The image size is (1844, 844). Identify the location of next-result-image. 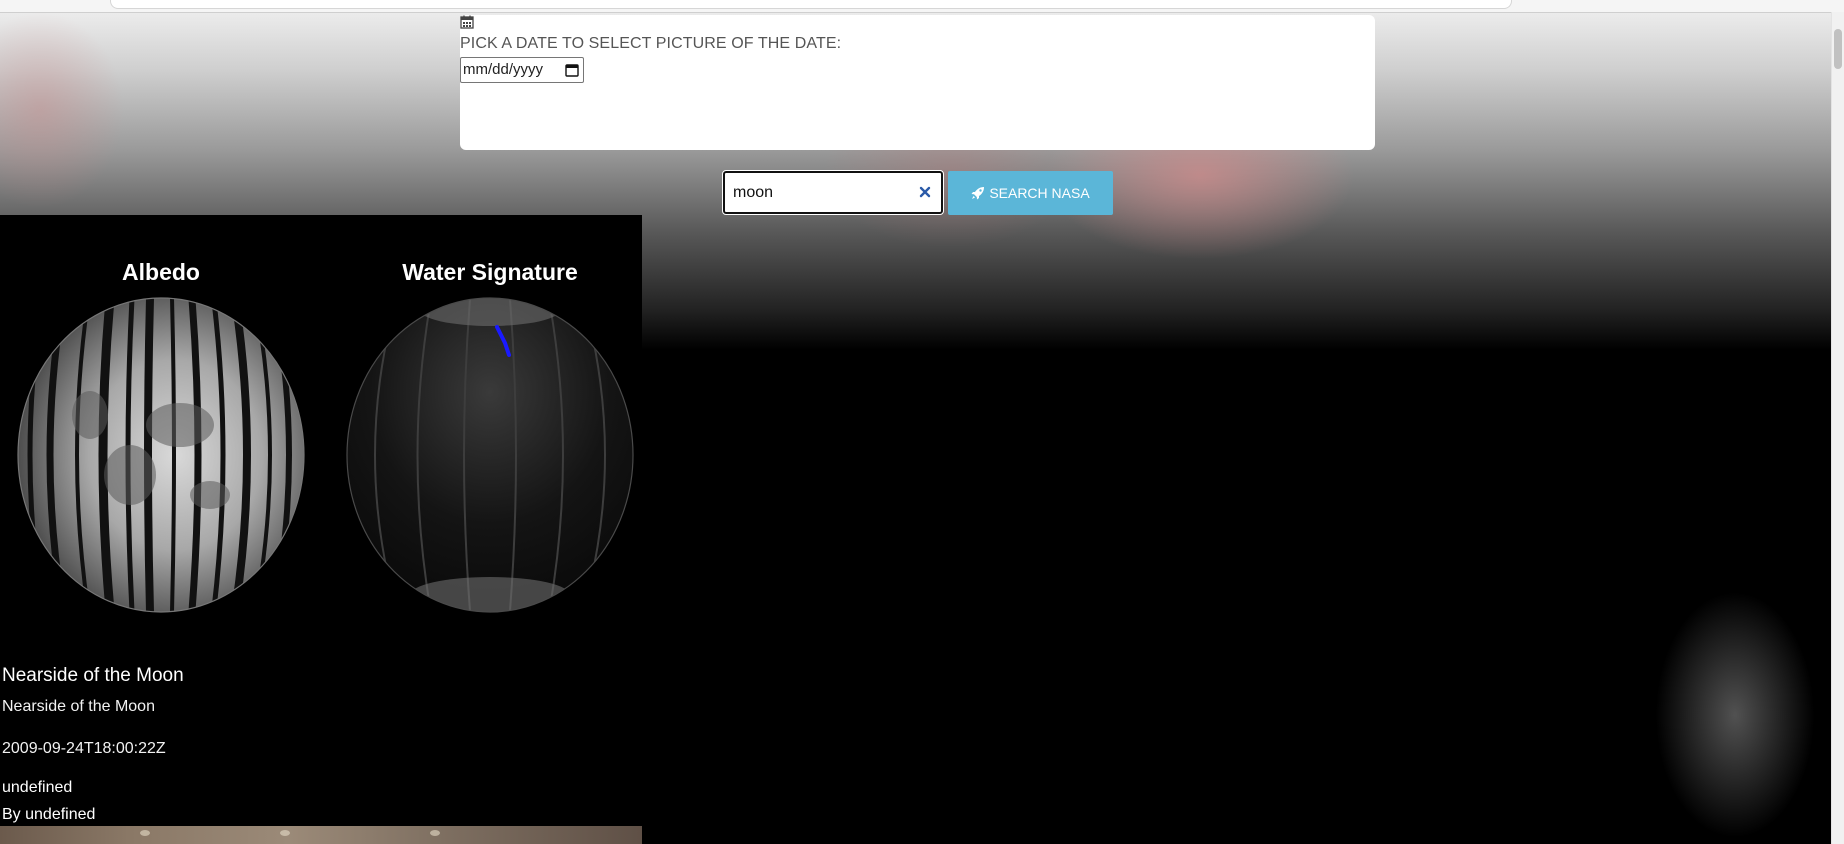
(321, 835).